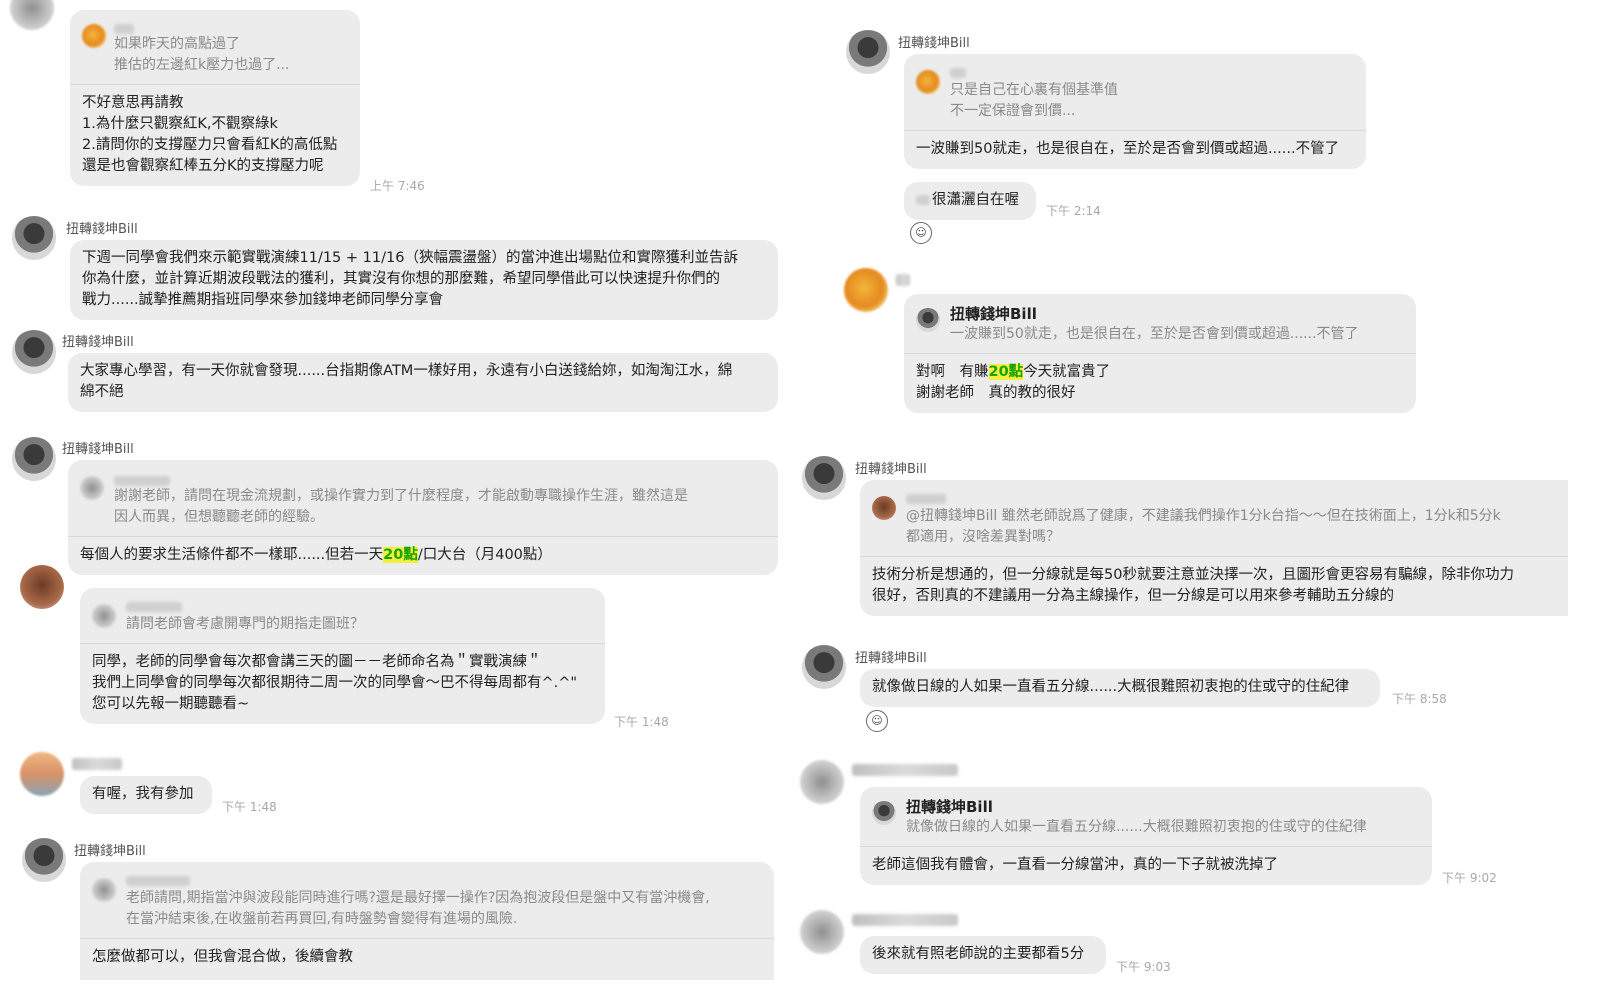 The height and width of the screenshot is (1007, 1600). I want to click on message-bubble: 有喔，我有參加, so click(146, 795).